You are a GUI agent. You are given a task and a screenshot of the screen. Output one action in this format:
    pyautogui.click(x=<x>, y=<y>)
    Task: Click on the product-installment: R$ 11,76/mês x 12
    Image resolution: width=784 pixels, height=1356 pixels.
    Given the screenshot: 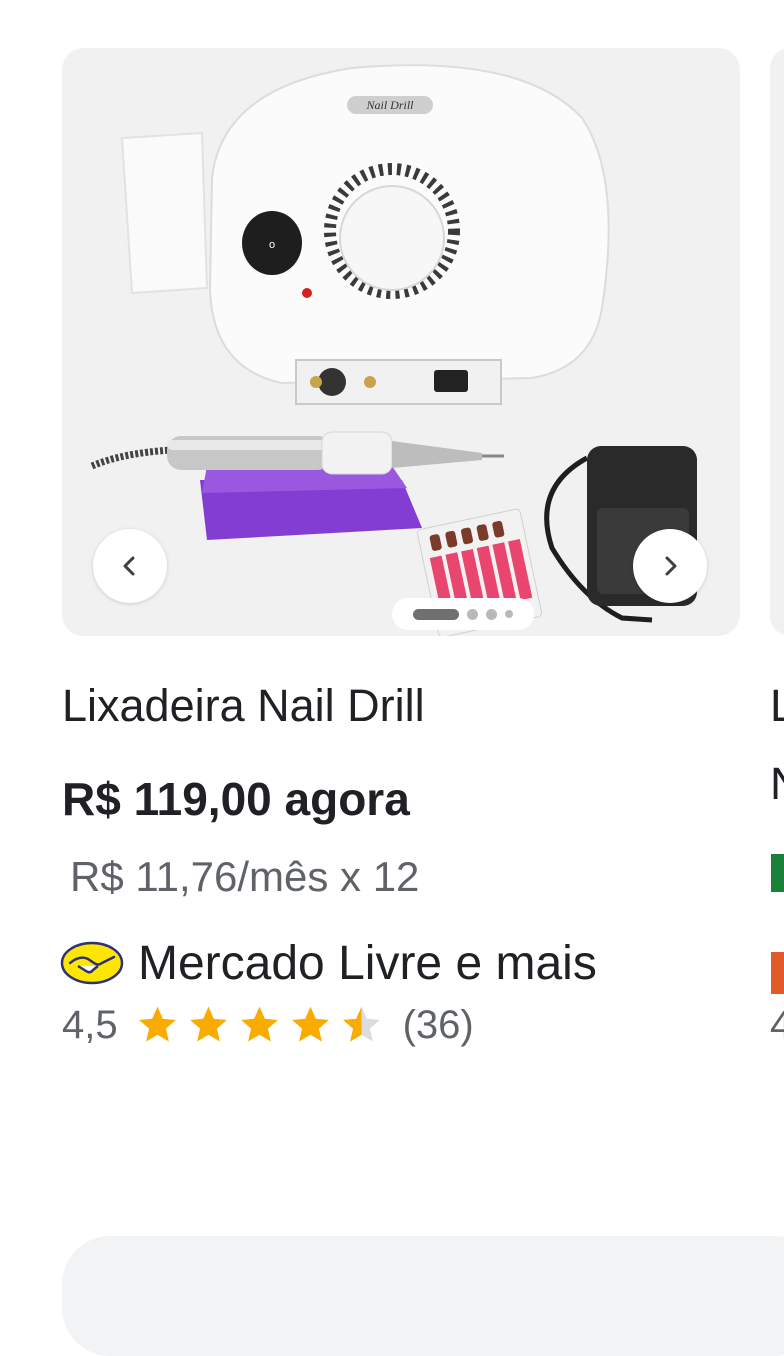 What is the action you would take?
    pyautogui.click(x=245, y=876)
    